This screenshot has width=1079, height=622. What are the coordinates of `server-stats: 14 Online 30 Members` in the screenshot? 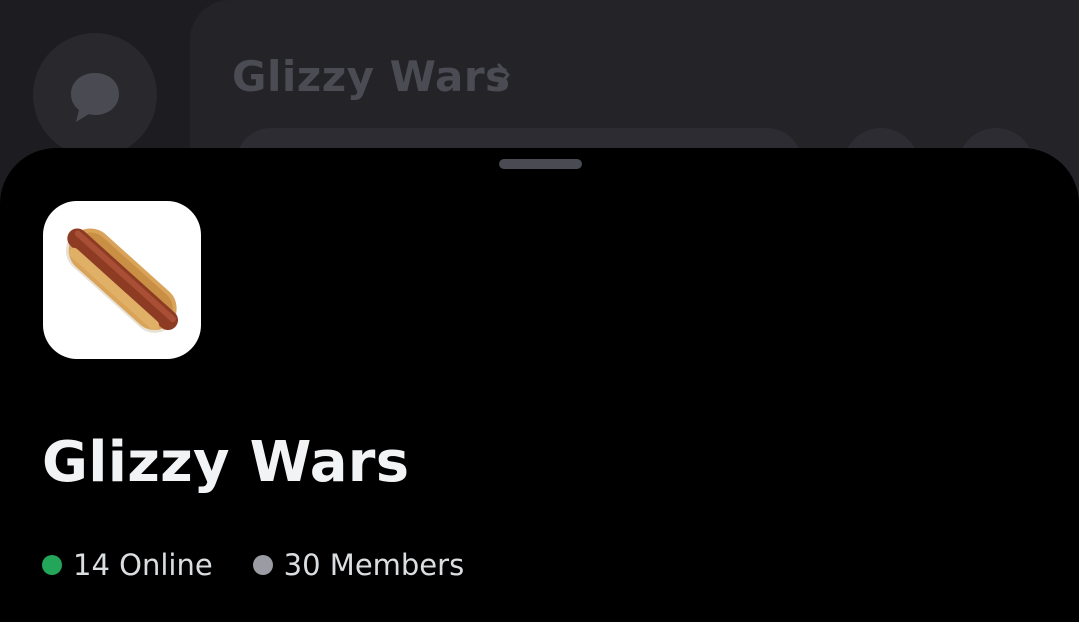 It's located at (253, 565).